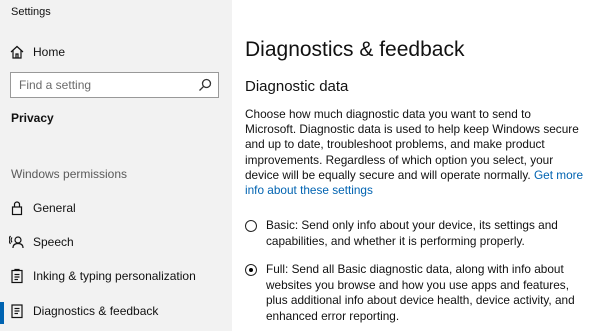  I want to click on sidebar-group-header: Windows permissions, so click(69, 174).